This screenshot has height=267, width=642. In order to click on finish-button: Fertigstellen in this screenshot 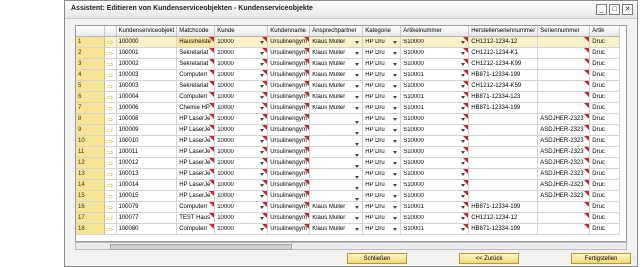, I will do `click(601, 258)`.